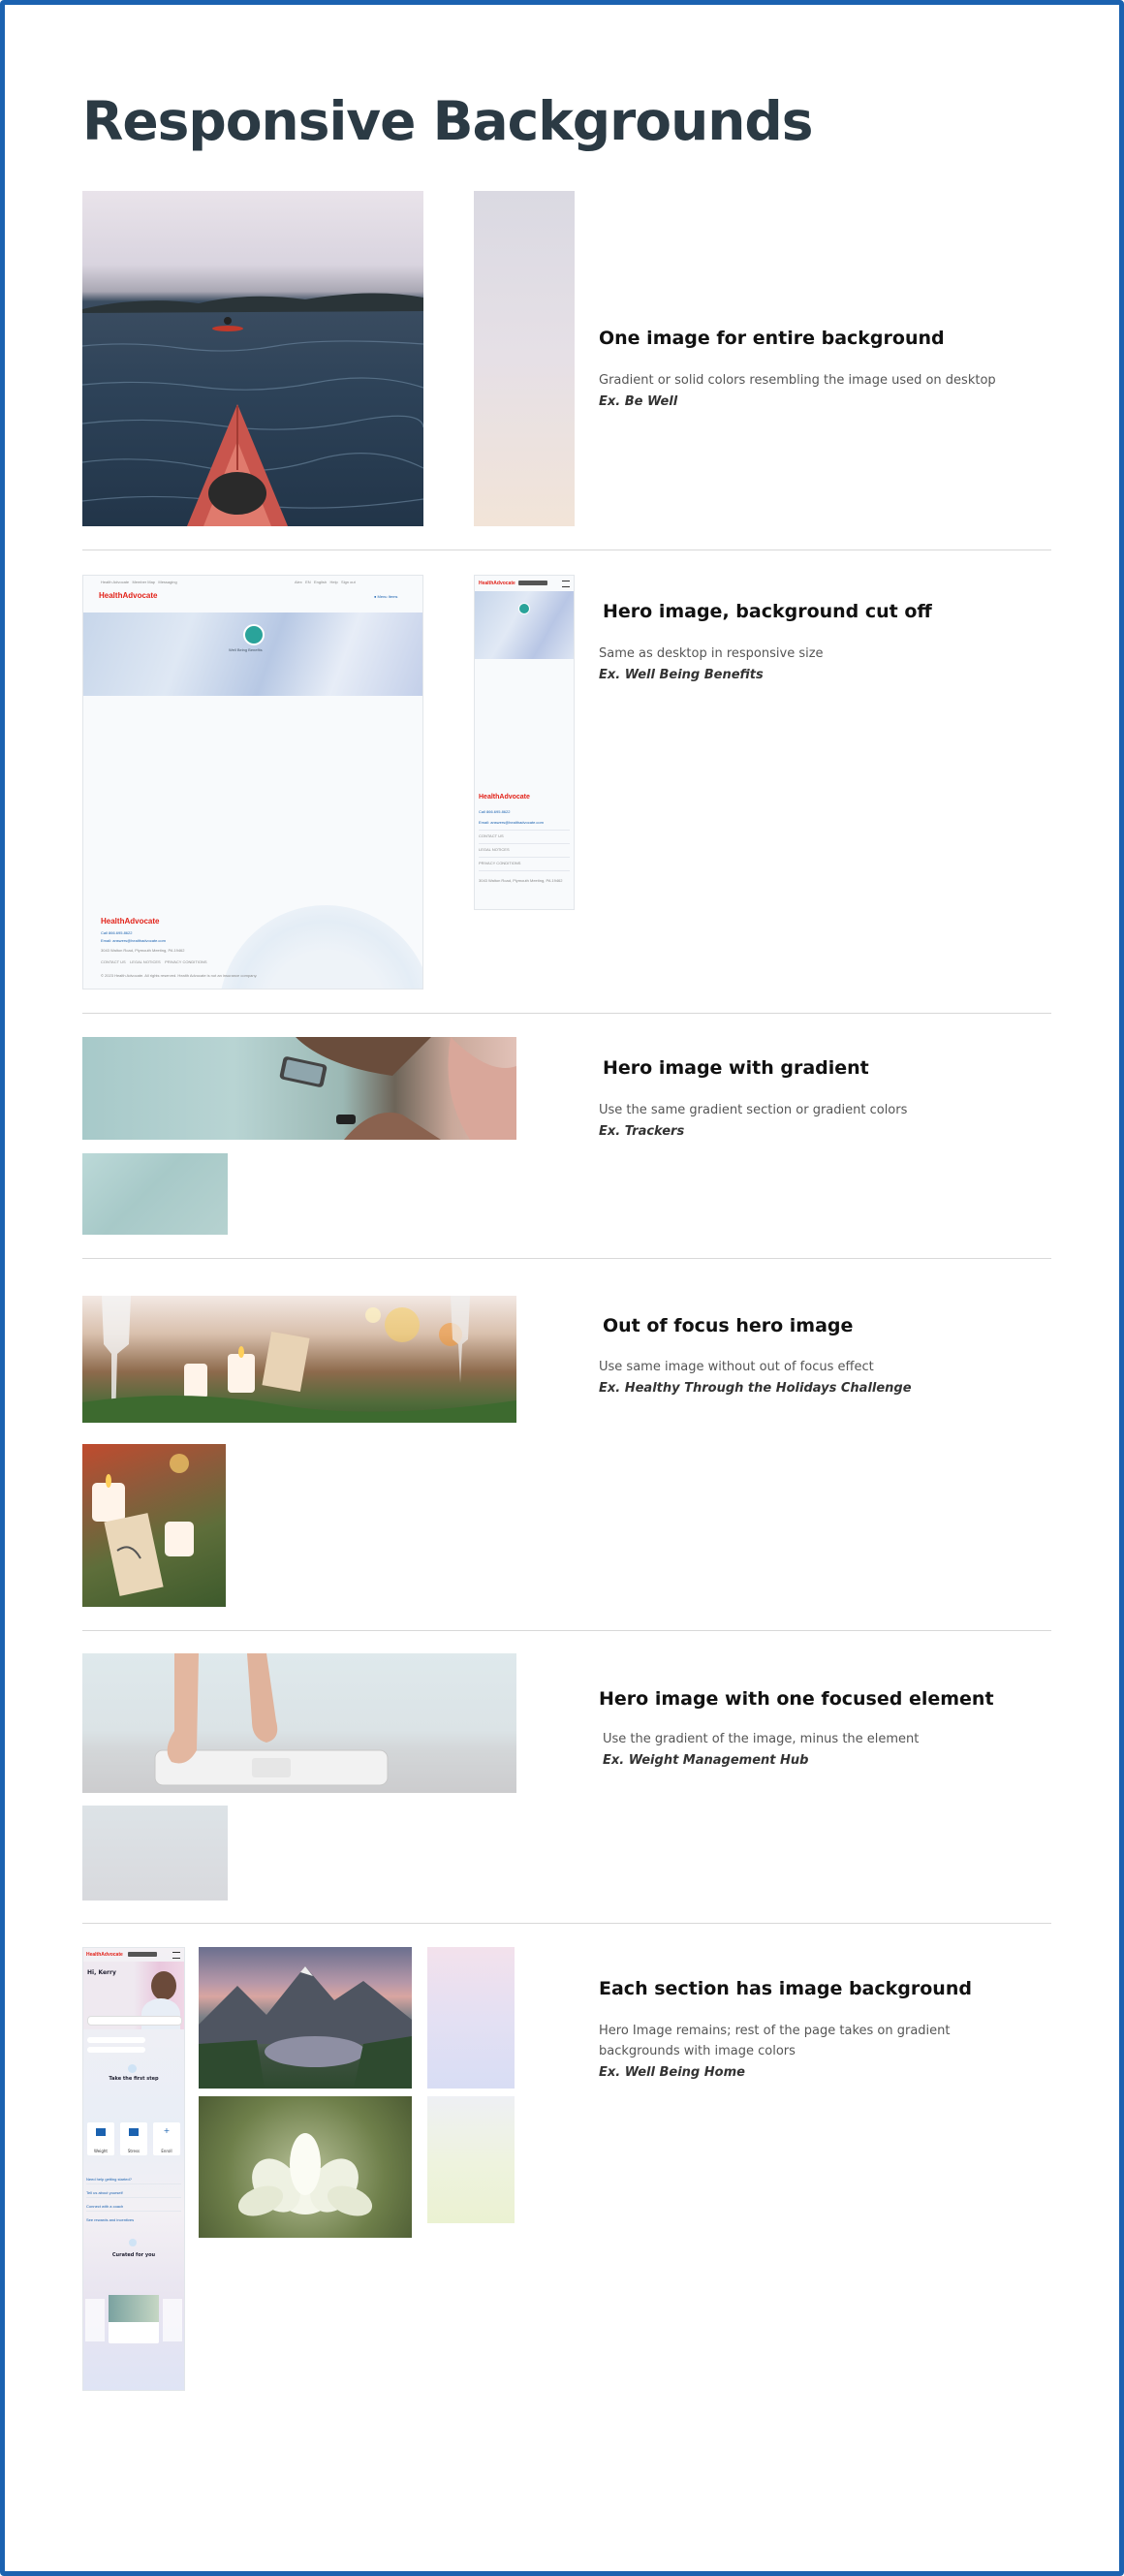 This screenshot has width=1124, height=2576. What do you see at coordinates (101, 2132) in the screenshot?
I see `weight-icon` at bounding box center [101, 2132].